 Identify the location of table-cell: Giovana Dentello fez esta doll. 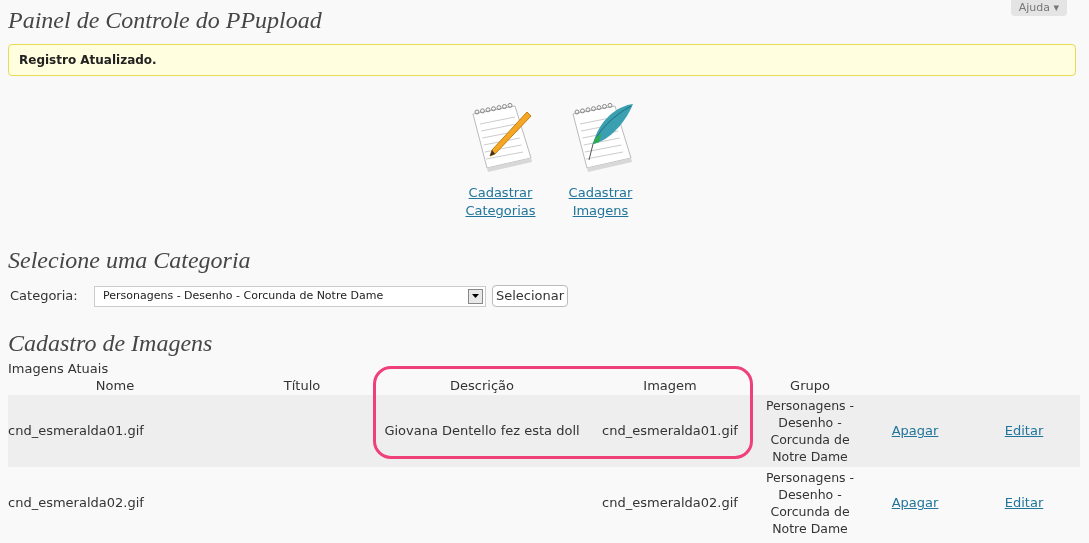
(482, 431).